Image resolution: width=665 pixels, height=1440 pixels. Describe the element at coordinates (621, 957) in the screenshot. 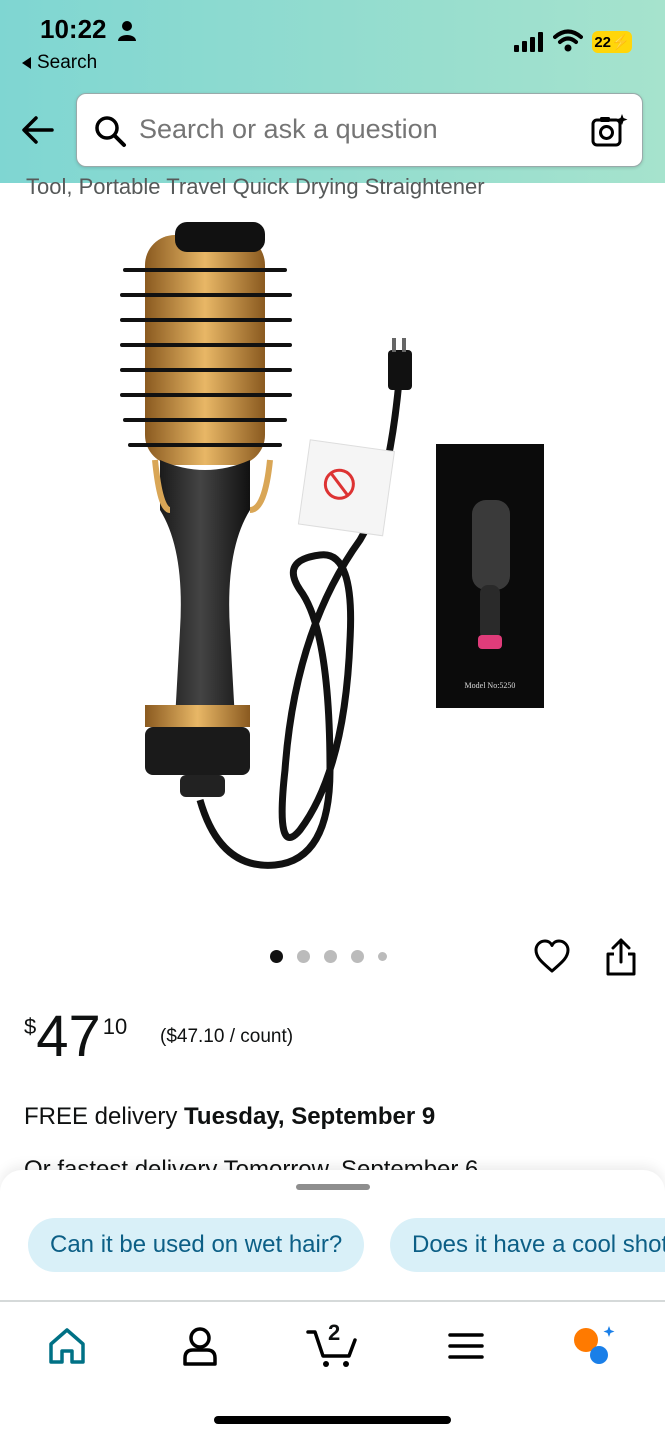

I see `share-icon` at that location.